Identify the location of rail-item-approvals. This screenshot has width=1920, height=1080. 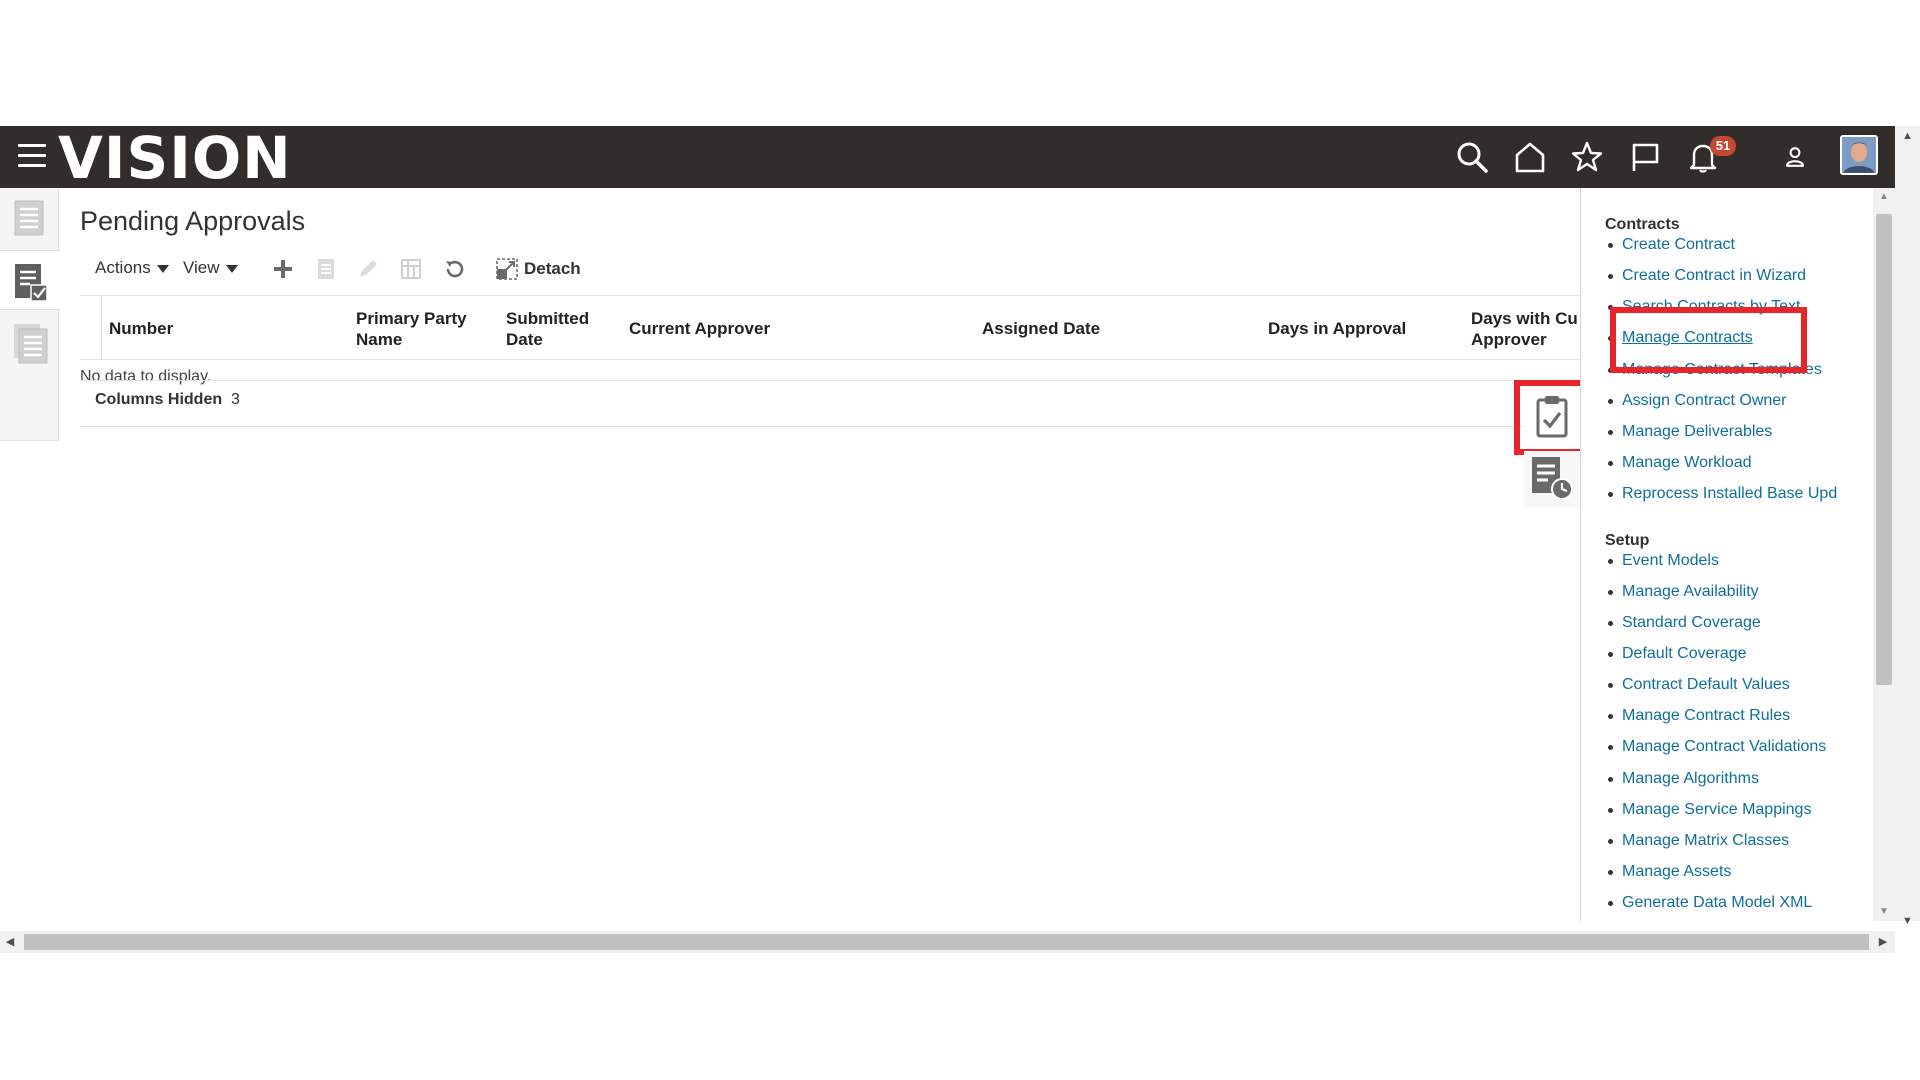
(30, 280).